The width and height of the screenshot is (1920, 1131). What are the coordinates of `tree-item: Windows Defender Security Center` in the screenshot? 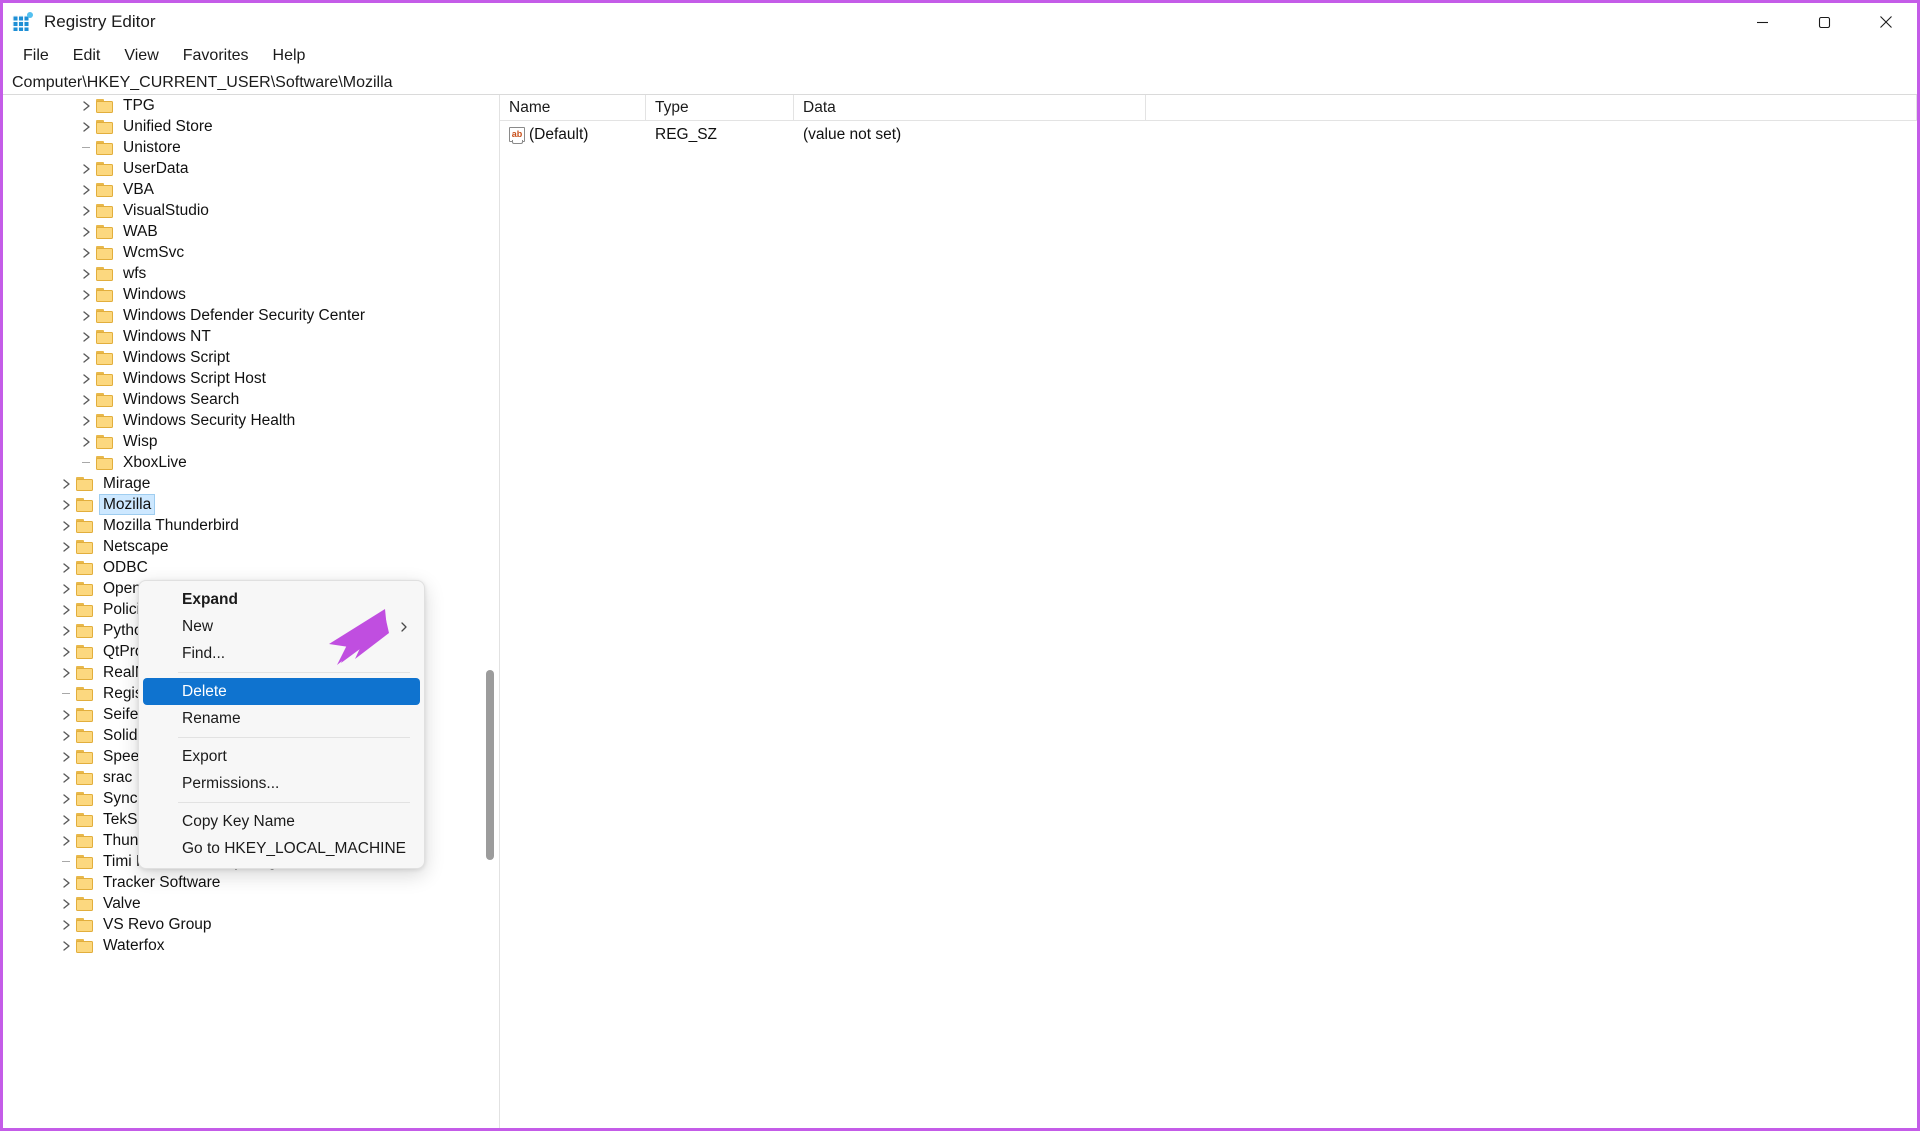 It's located at (242, 315).